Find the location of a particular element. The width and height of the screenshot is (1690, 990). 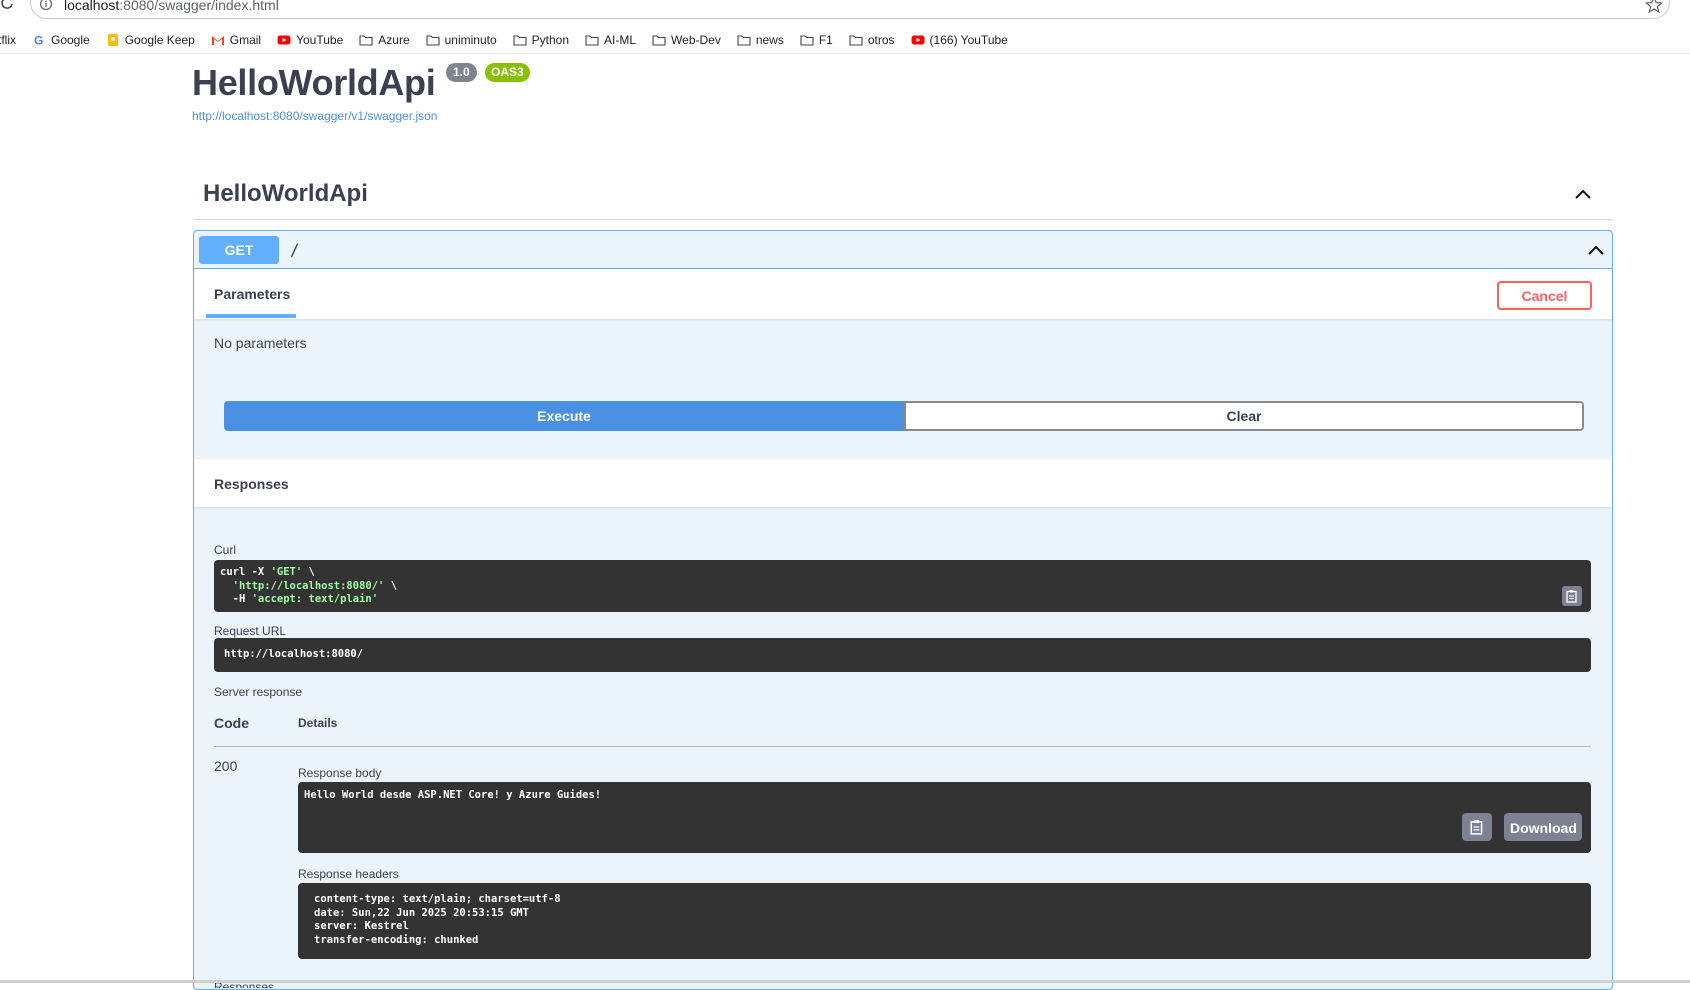

request-url-block: http://localhost:8080/ is located at coordinates (902, 655).